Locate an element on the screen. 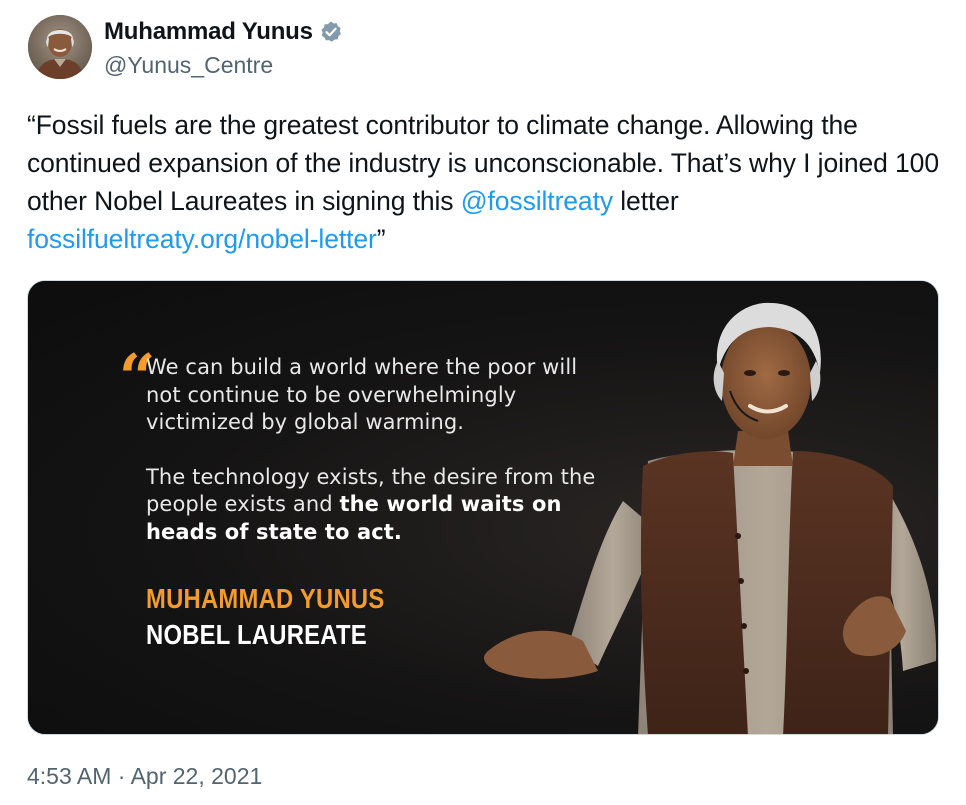  author-display-name: Muhammad Yunus is located at coordinates (208, 32).